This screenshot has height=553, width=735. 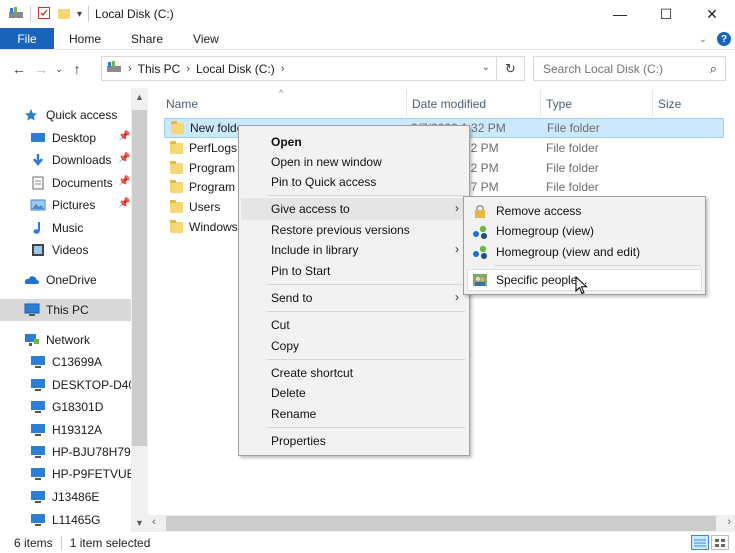 I want to click on customize-toolbar-icon: ▾, so click(x=79, y=14).